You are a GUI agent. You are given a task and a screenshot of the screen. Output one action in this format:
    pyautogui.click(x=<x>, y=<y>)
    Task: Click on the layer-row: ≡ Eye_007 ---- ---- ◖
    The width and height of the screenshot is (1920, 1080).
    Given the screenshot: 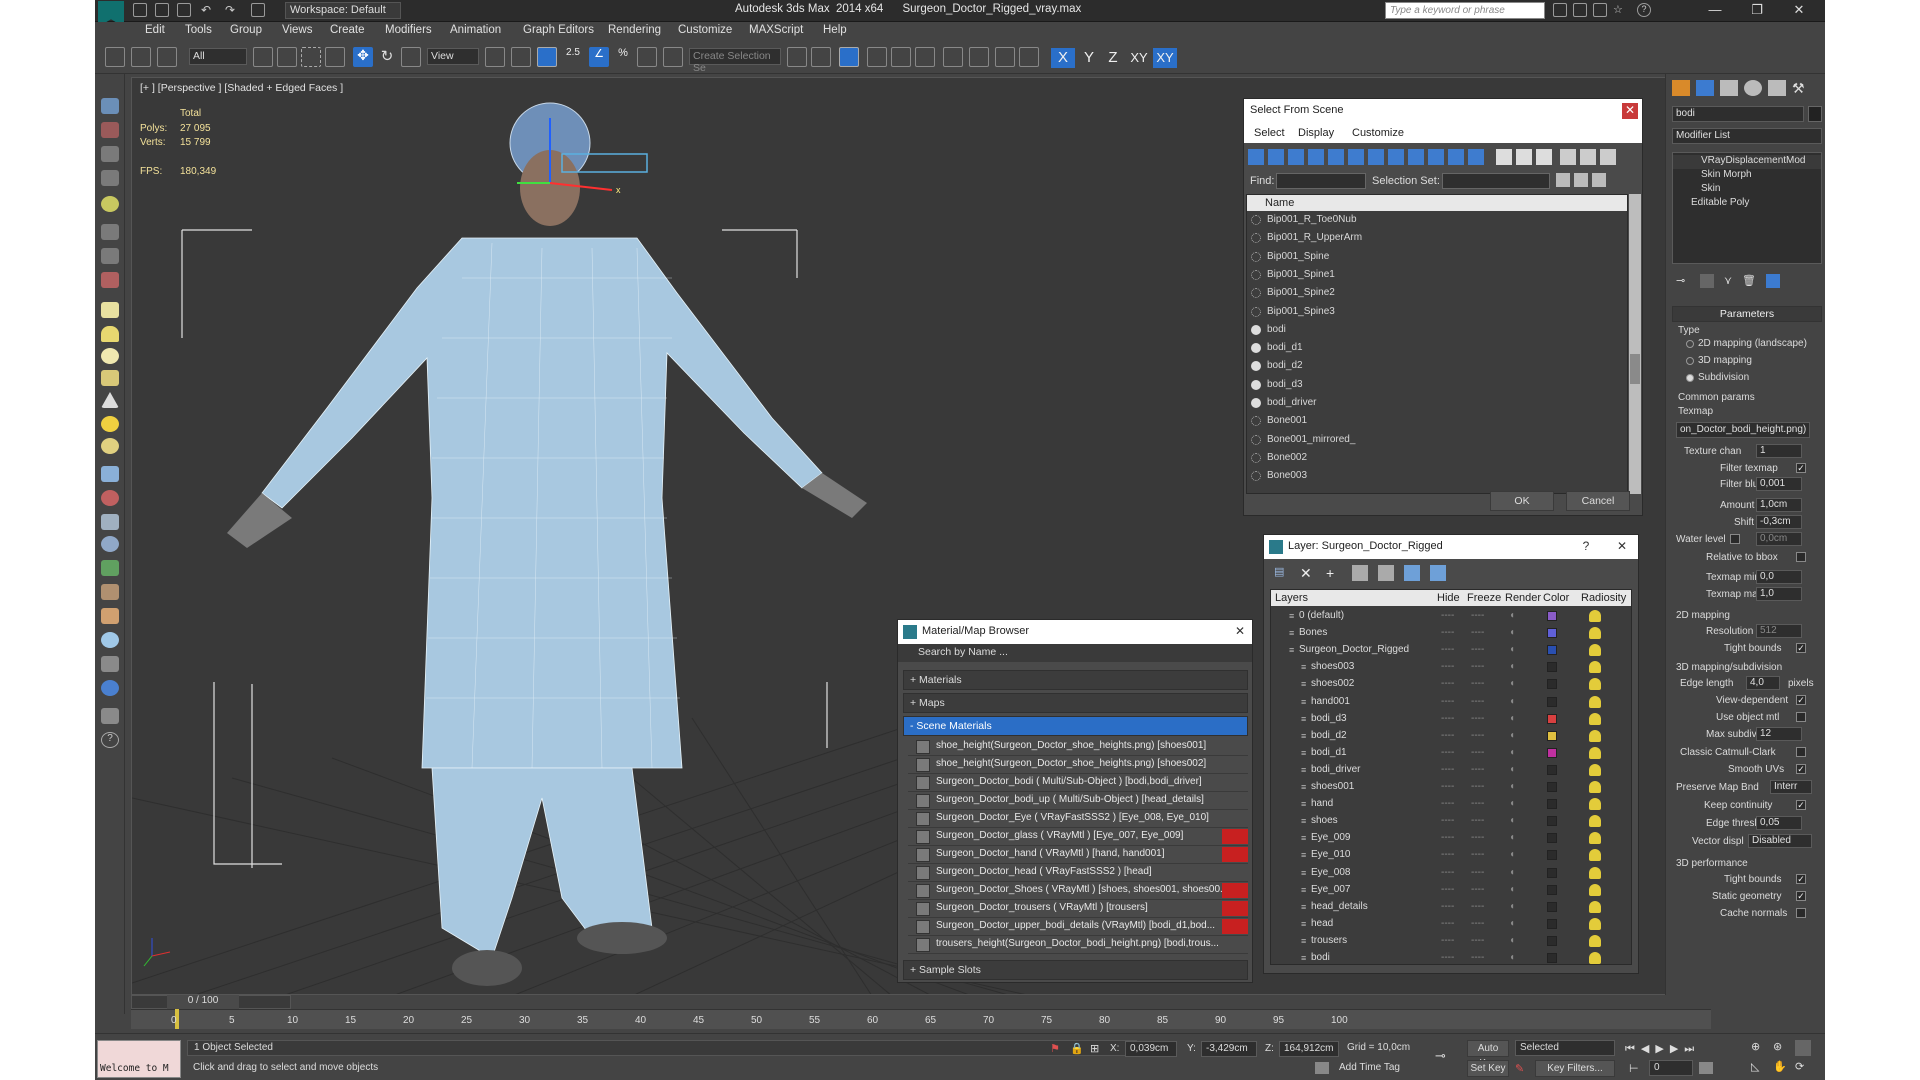 What is the action you would take?
    pyautogui.click(x=1451, y=890)
    